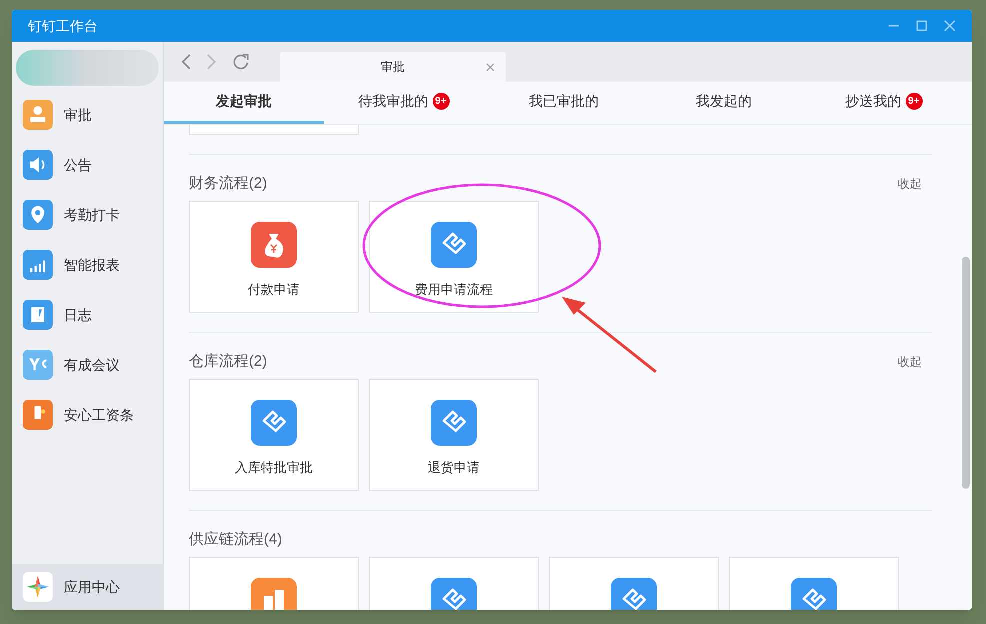 The width and height of the screenshot is (986, 624). What do you see at coordinates (966, 373) in the screenshot?
I see `scrollbar` at bounding box center [966, 373].